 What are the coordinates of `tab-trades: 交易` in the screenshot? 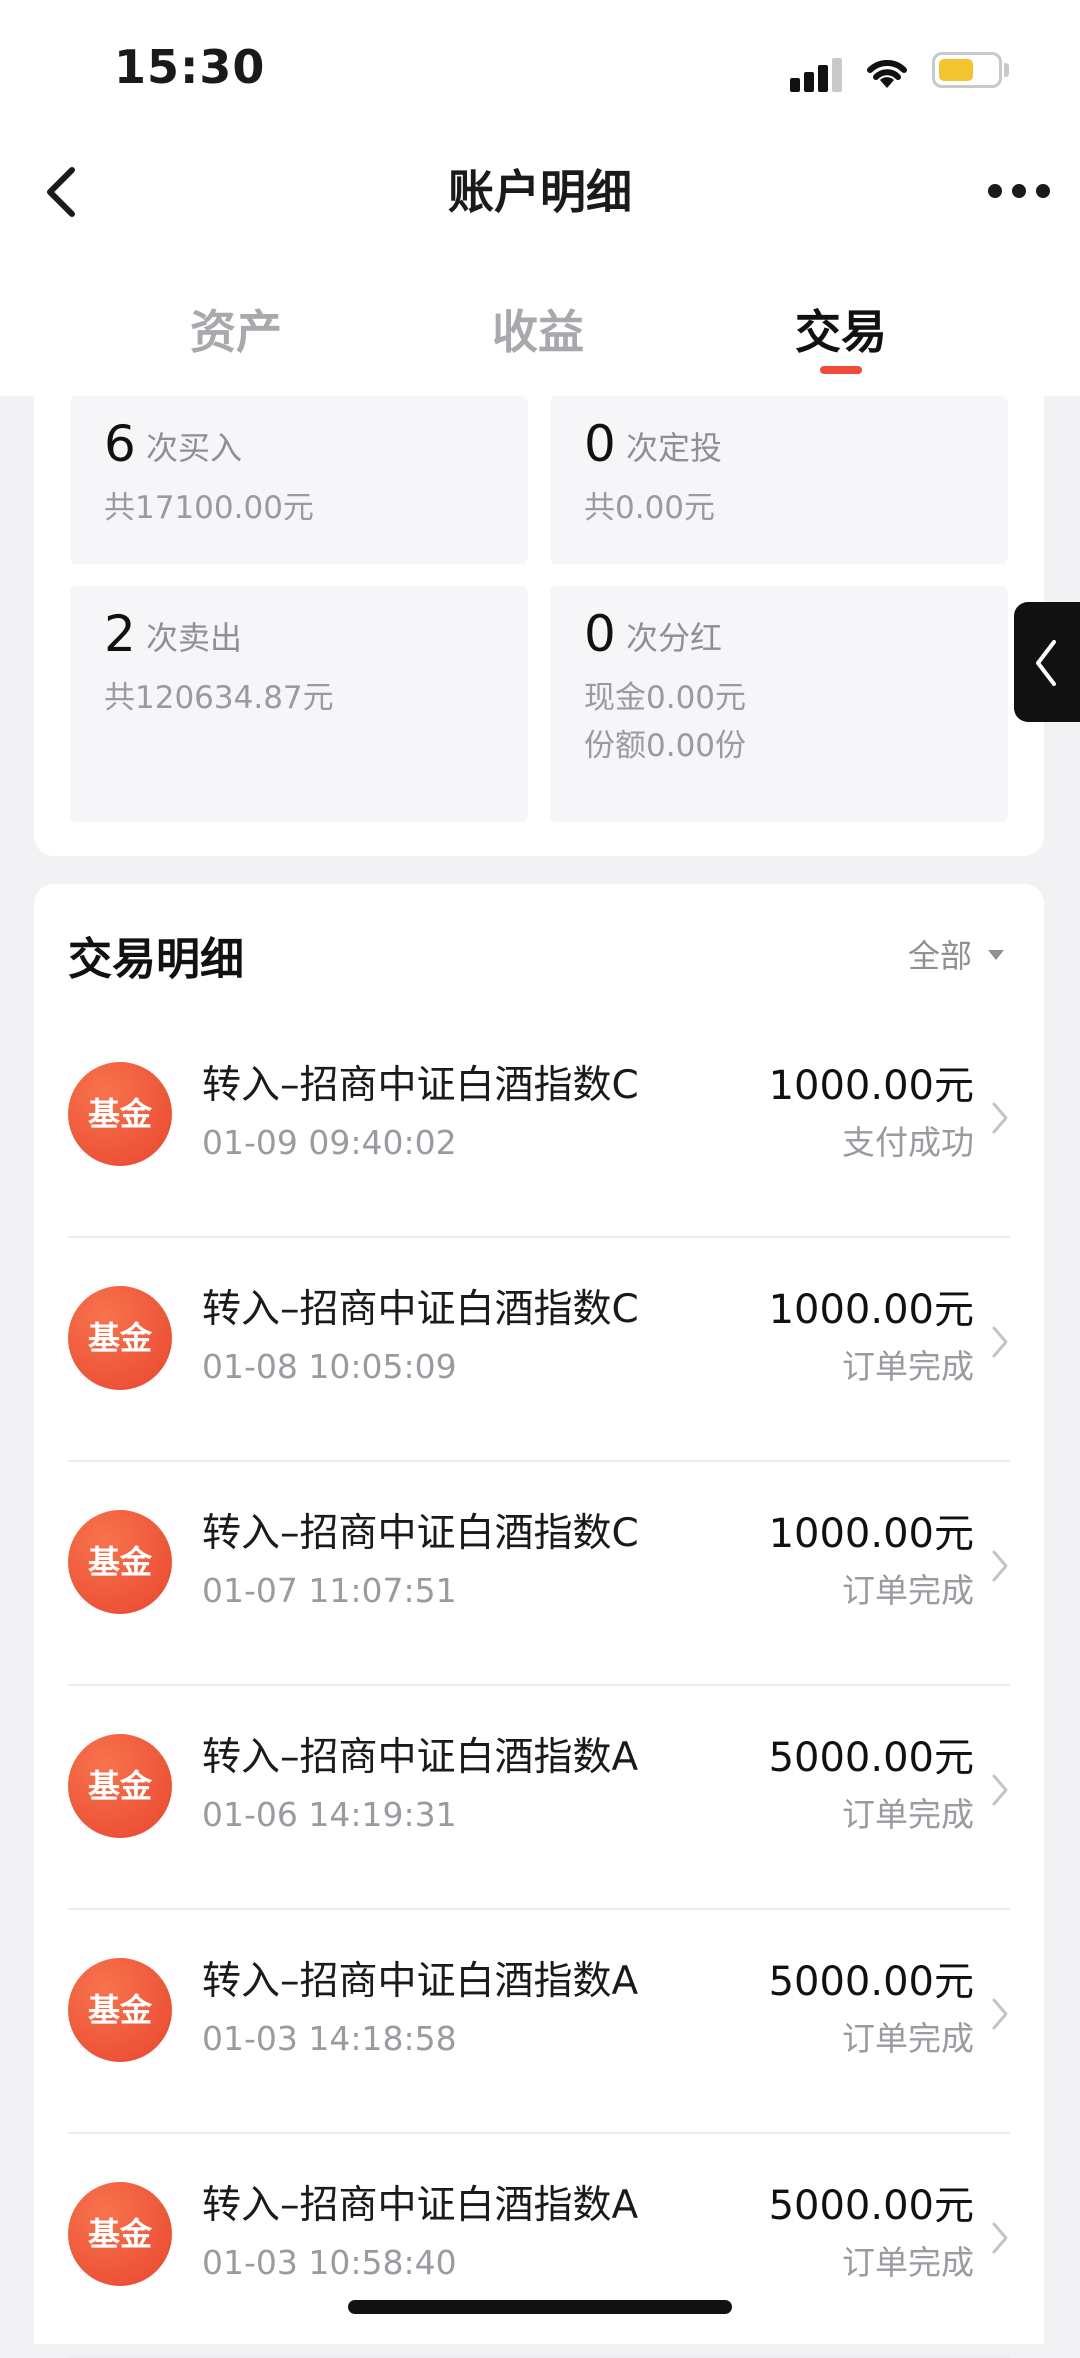 It's located at (841, 332).